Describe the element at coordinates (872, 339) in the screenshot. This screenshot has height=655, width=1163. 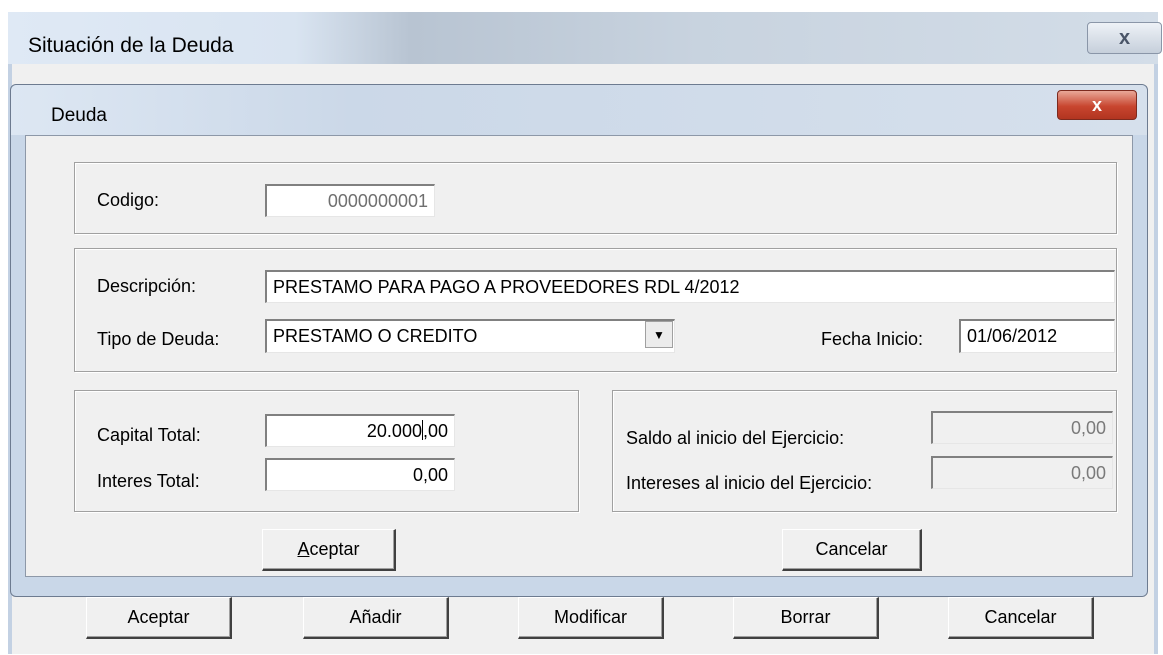
I see `fecha-inicio-label: Fecha Inicio:` at that location.